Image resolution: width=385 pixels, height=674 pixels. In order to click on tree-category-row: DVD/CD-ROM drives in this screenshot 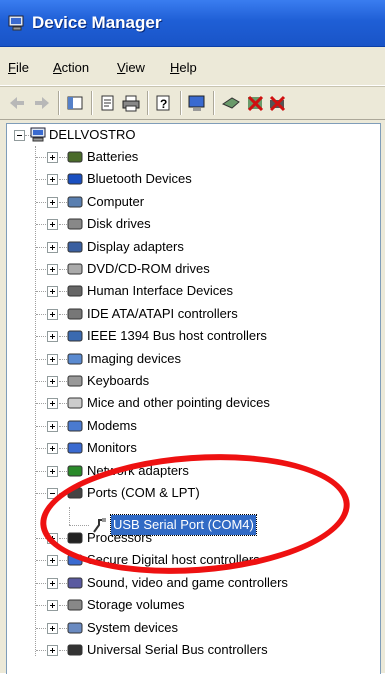, I will do `click(187, 269)`.